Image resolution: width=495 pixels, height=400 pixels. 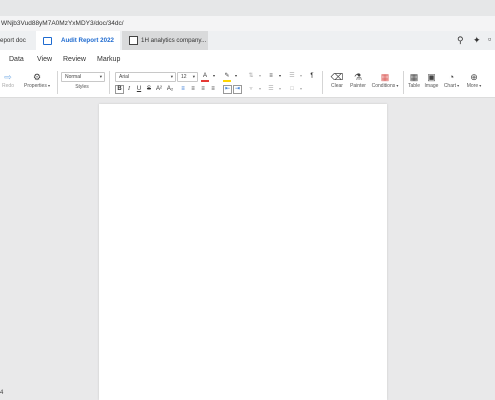 I want to click on search-icon: ⚲, so click(x=460, y=40).